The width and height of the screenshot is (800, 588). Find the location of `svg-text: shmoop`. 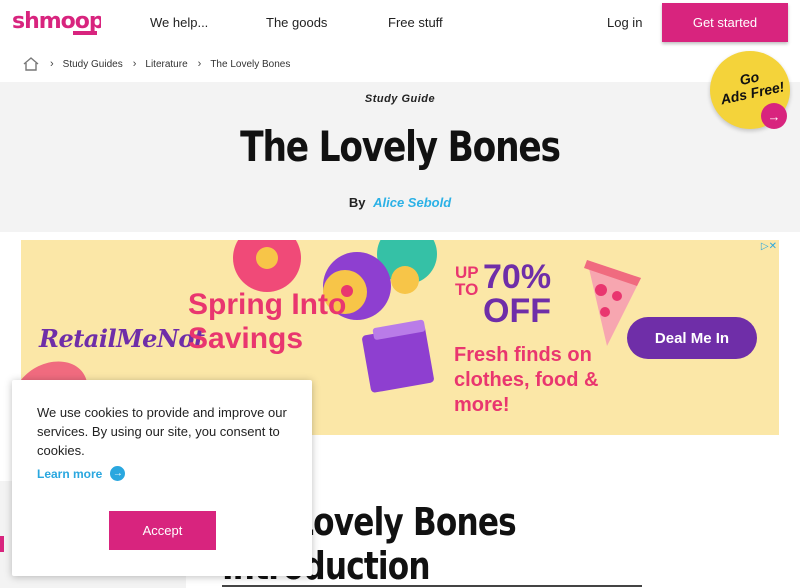

svg-text: shmoop is located at coordinates (56, 21).